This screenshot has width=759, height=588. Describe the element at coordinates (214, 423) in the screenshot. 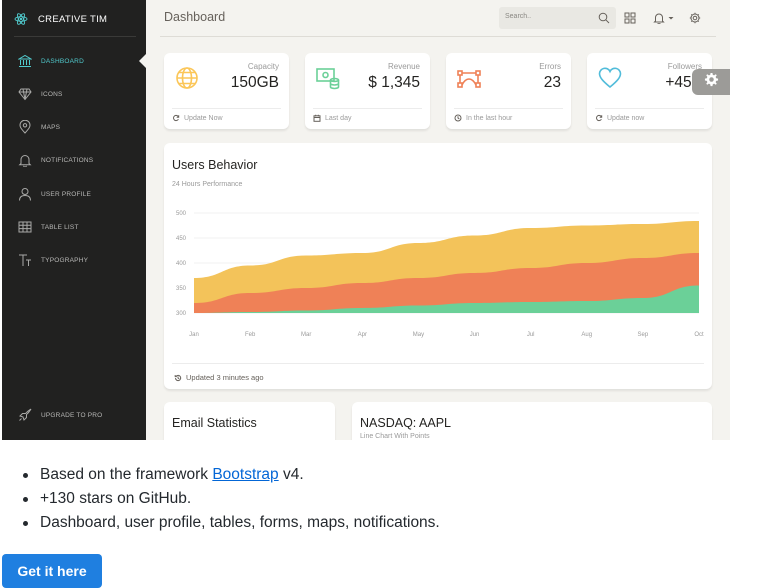

I see `card-title: Email Statistics` at that location.